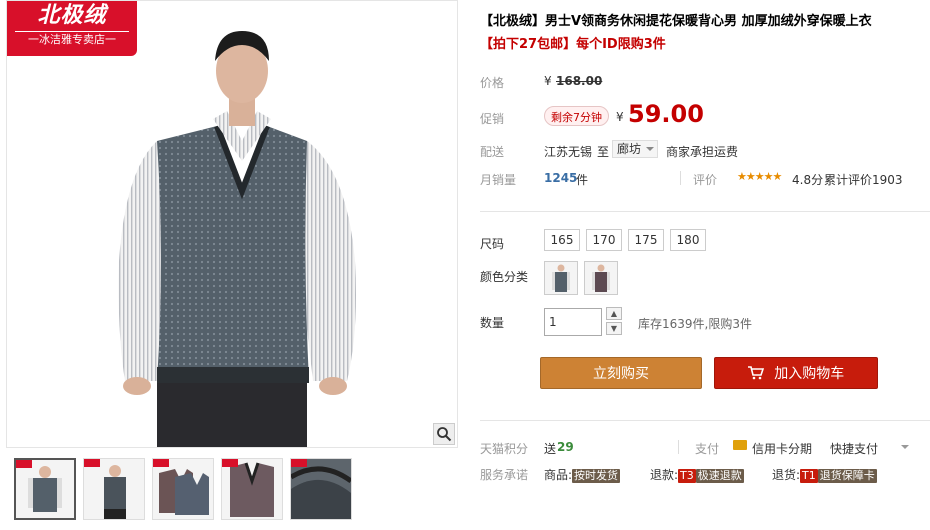 The height and width of the screenshot is (530, 930). What do you see at coordinates (688, 240) in the screenshot?
I see `size-option-180: 180` at bounding box center [688, 240].